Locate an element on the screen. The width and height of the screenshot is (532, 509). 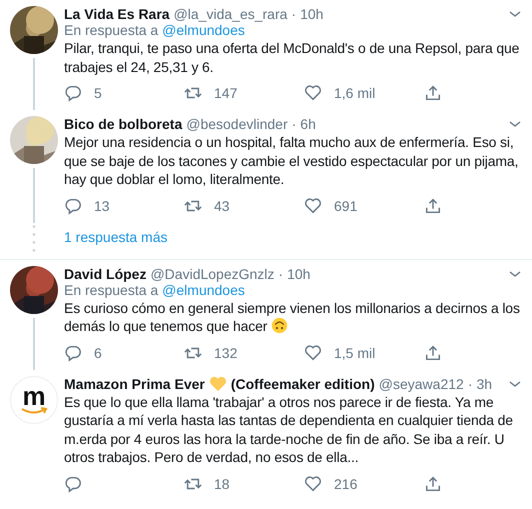
retweet-count: 132 is located at coordinates (226, 352).